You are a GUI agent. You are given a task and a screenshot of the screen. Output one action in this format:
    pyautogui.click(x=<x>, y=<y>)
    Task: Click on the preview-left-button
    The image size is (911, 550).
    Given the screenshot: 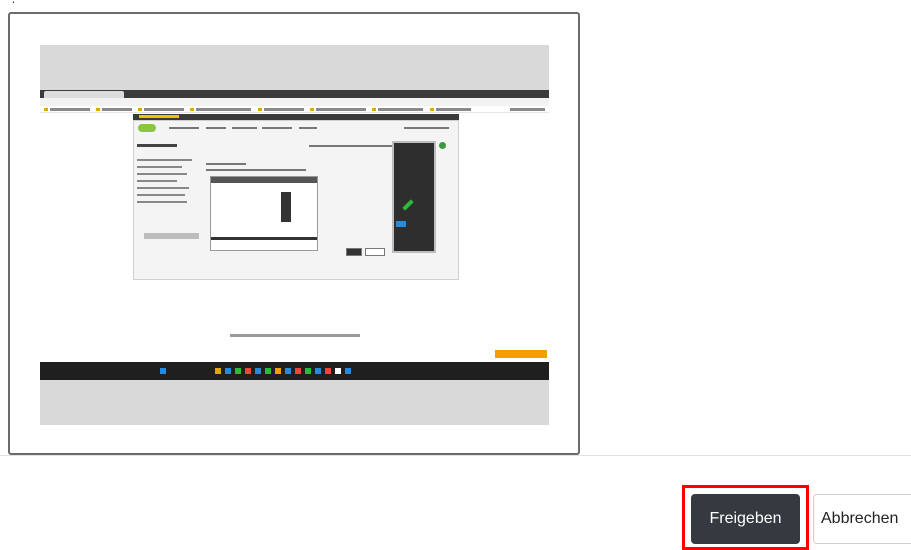 What is the action you would take?
    pyautogui.click(x=171, y=236)
    